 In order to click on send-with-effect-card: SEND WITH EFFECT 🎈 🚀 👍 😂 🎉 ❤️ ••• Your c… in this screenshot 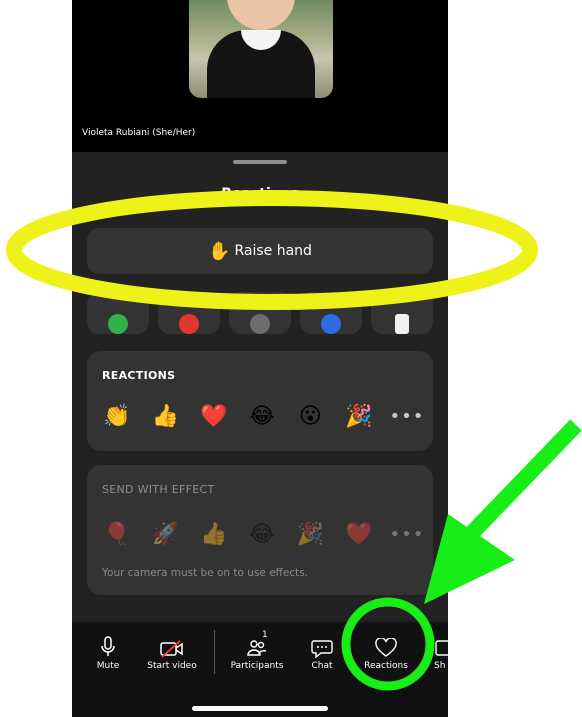, I will do `click(260, 530)`.